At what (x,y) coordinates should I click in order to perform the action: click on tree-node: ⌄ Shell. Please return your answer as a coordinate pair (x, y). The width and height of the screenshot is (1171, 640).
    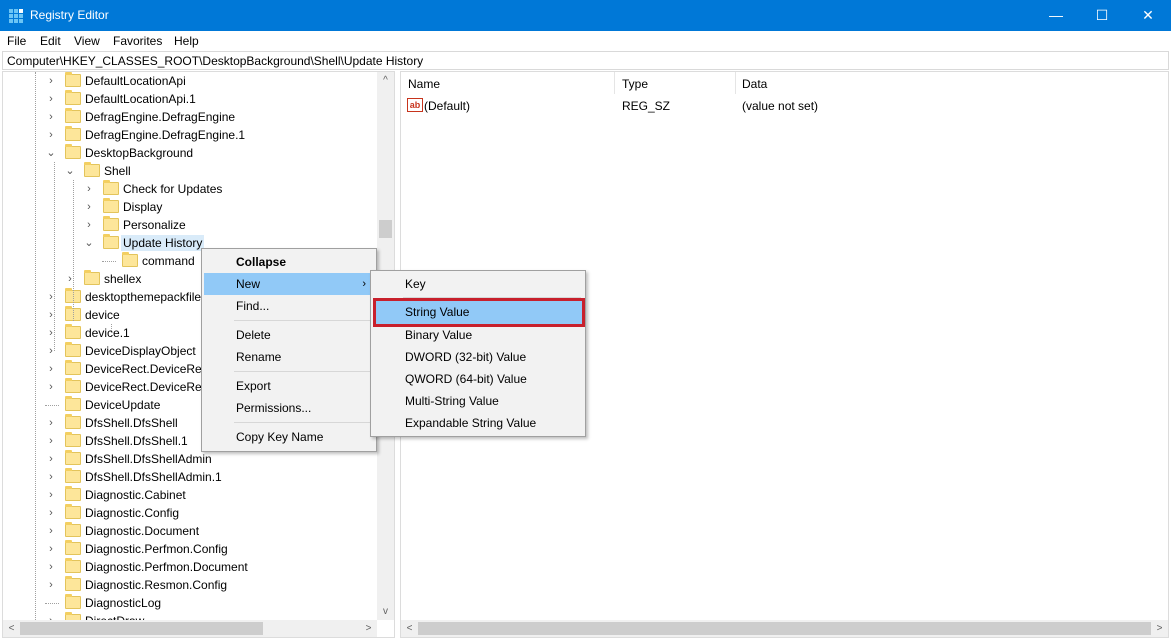
    Looking at the image, I should click on (188, 171).